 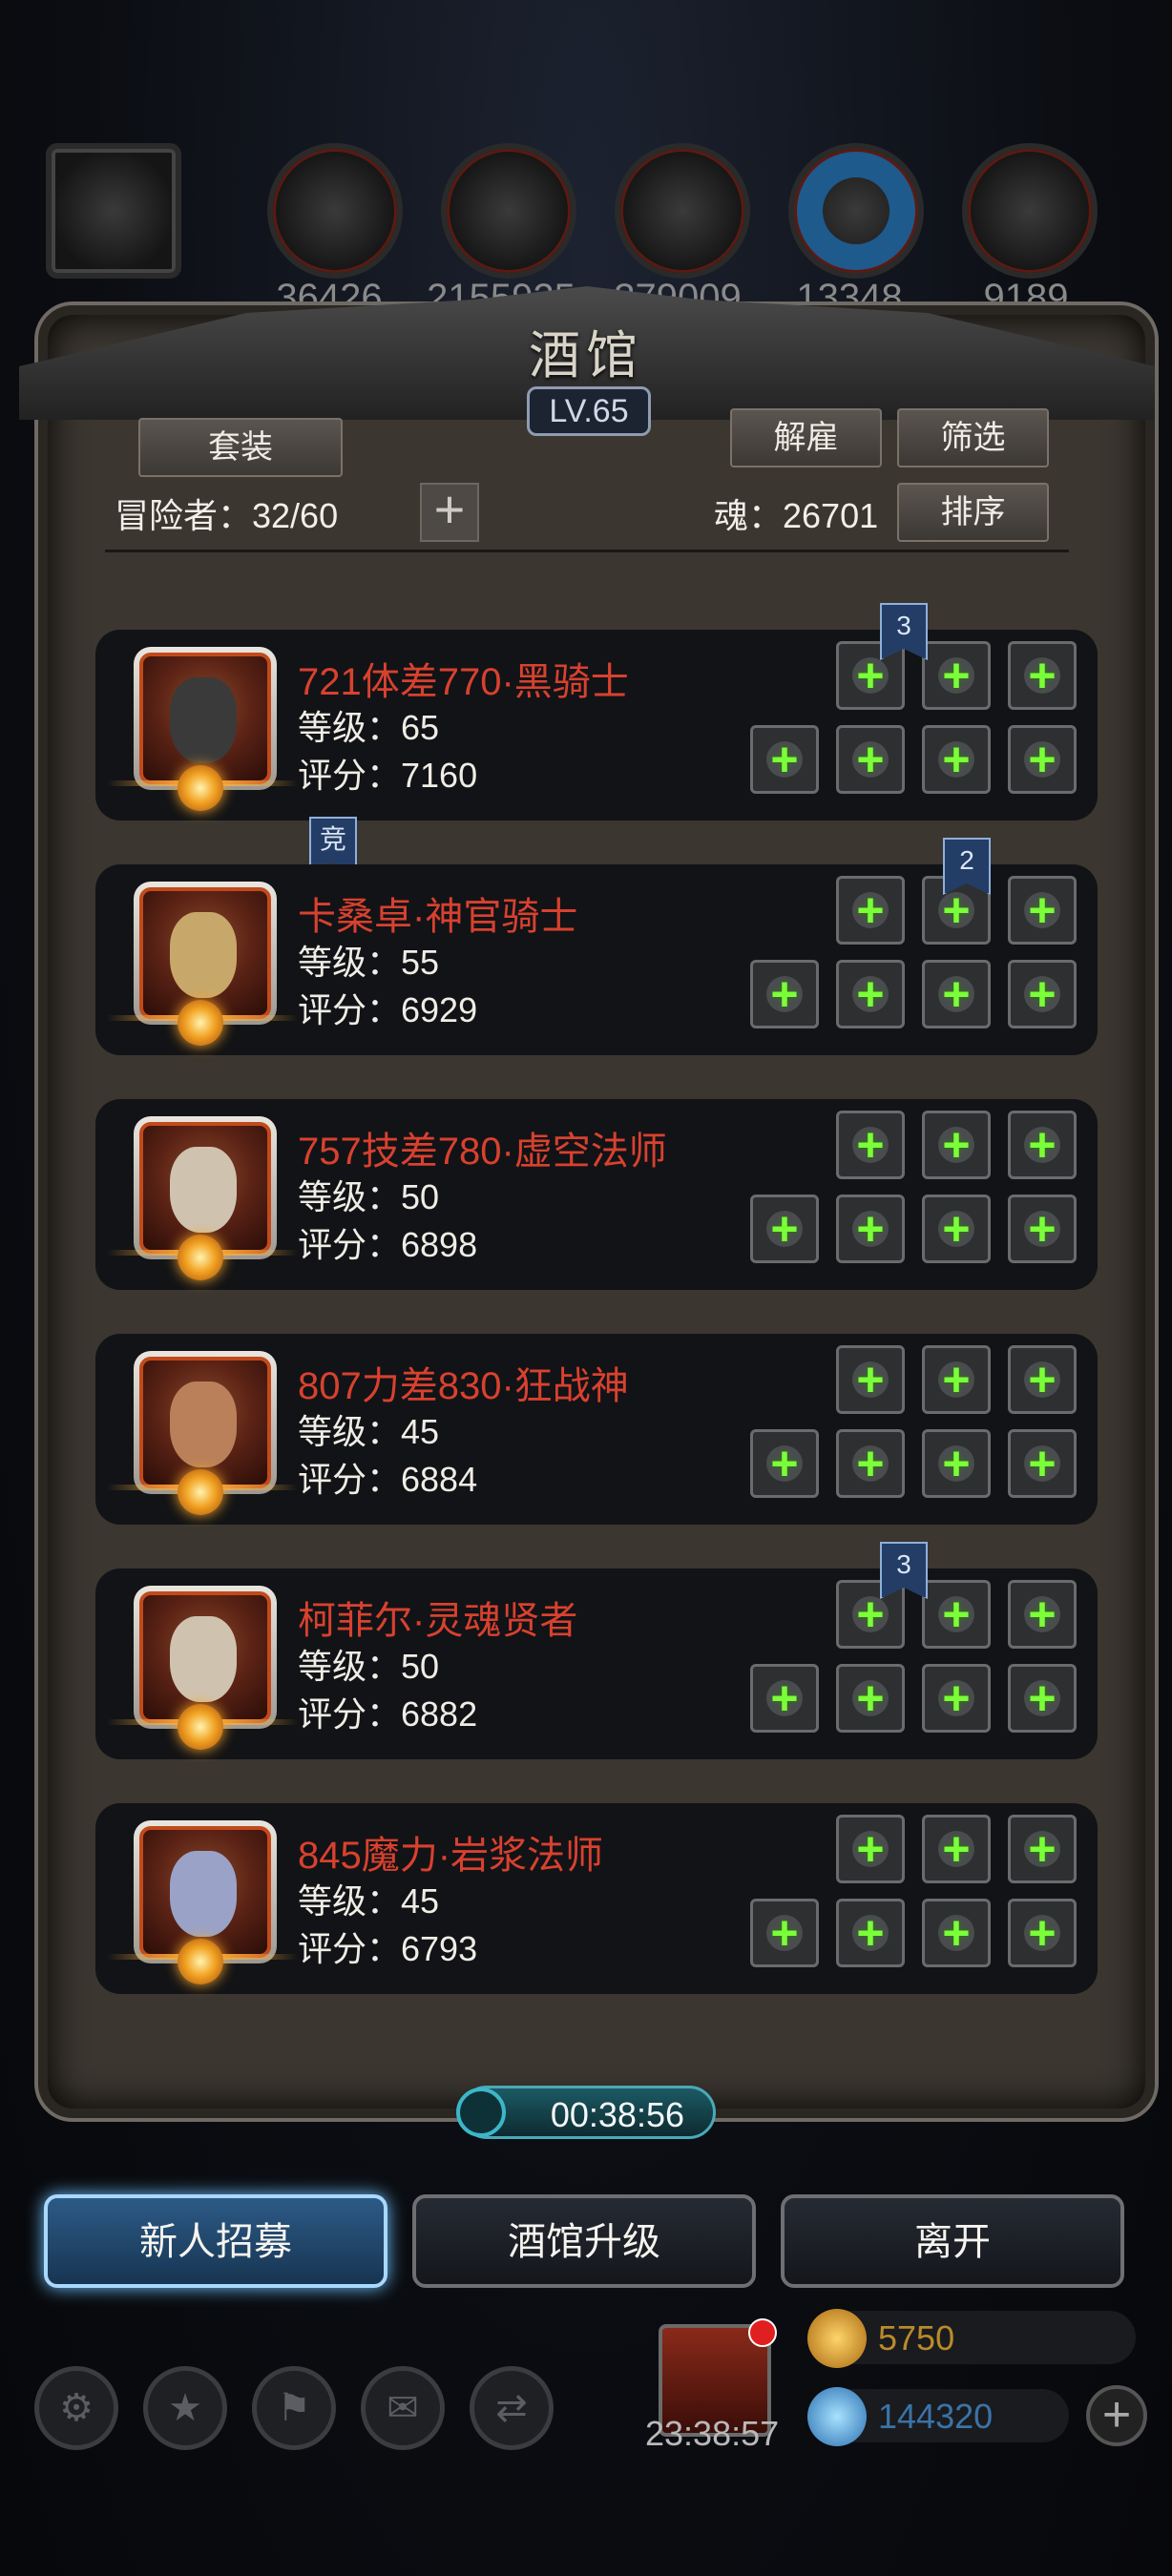 What do you see at coordinates (335, 211) in the screenshot?
I see `meat-icon` at bounding box center [335, 211].